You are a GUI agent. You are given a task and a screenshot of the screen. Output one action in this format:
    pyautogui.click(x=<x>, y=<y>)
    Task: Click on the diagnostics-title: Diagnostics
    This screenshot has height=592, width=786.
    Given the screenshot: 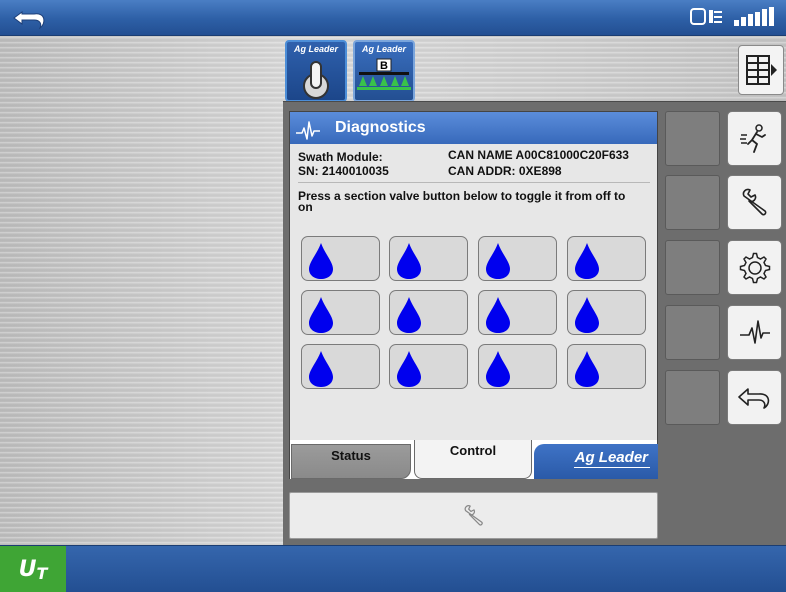 What is the action you would take?
    pyautogui.click(x=380, y=127)
    